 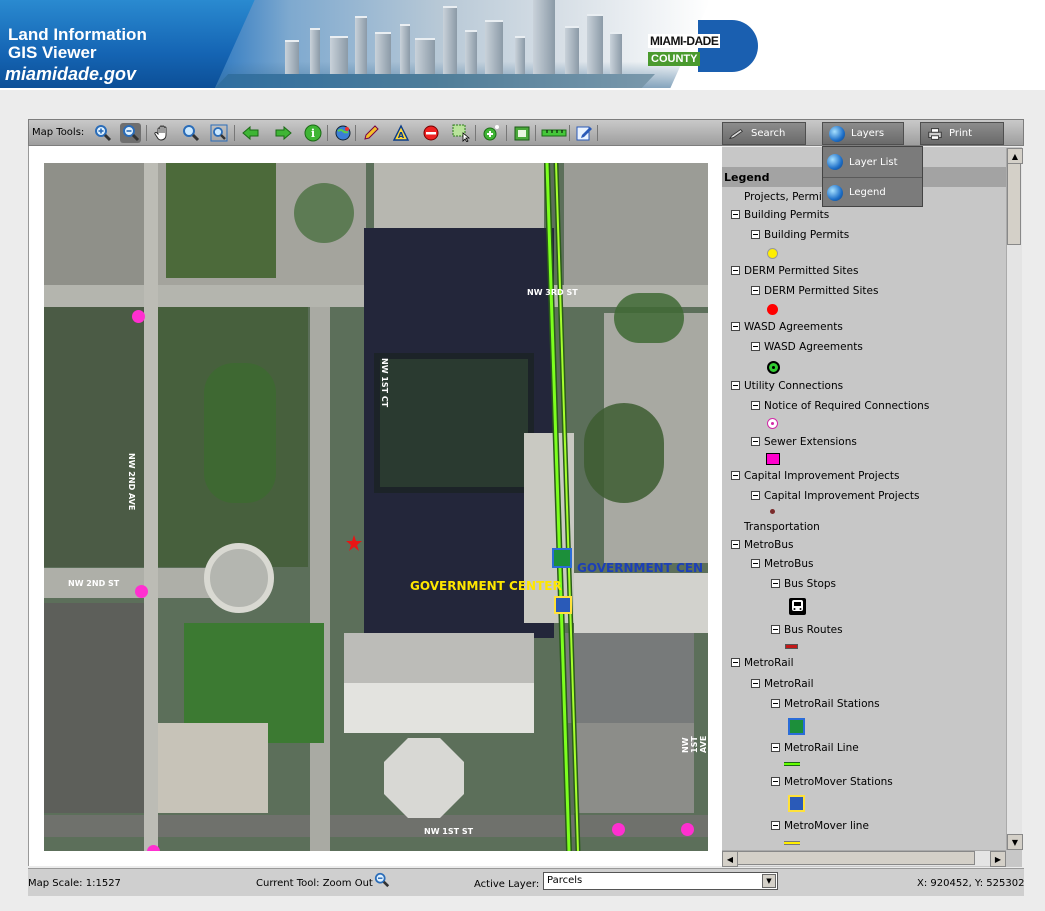 What do you see at coordinates (787, 386) in the screenshot?
I see `legend-row: Utility Connections` at bounding box center [787, 386].